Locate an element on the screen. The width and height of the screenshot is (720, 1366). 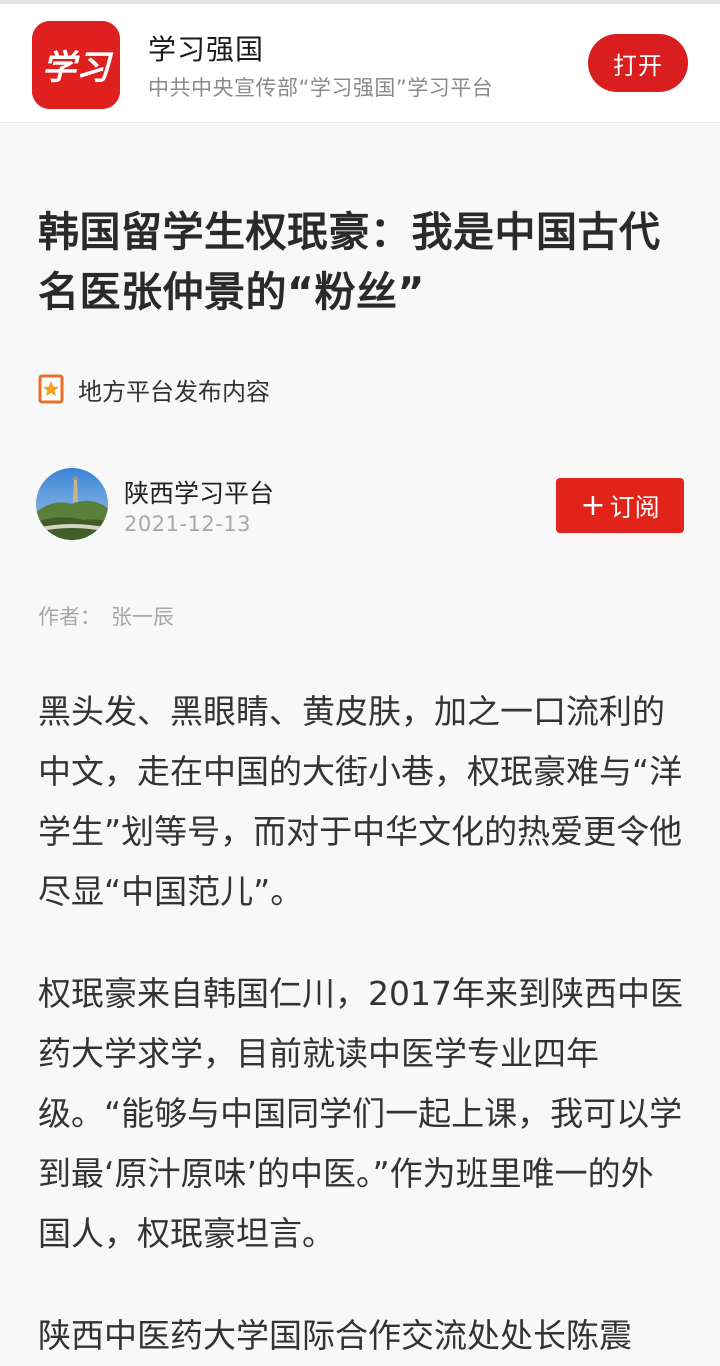
avatar-image is located at coordinates (72, 504).